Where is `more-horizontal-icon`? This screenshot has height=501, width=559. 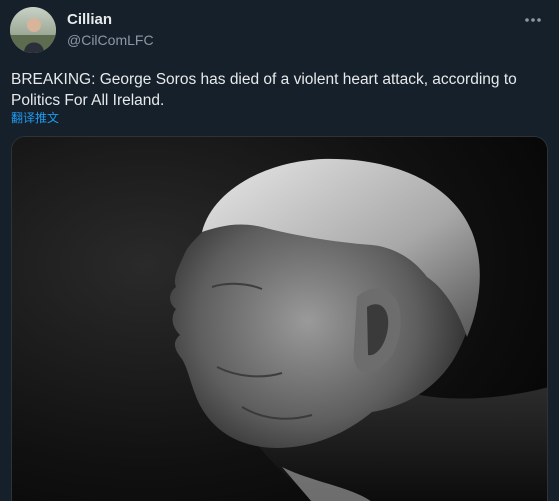
more-horizontal-icon is located at coordinates (533, 20).